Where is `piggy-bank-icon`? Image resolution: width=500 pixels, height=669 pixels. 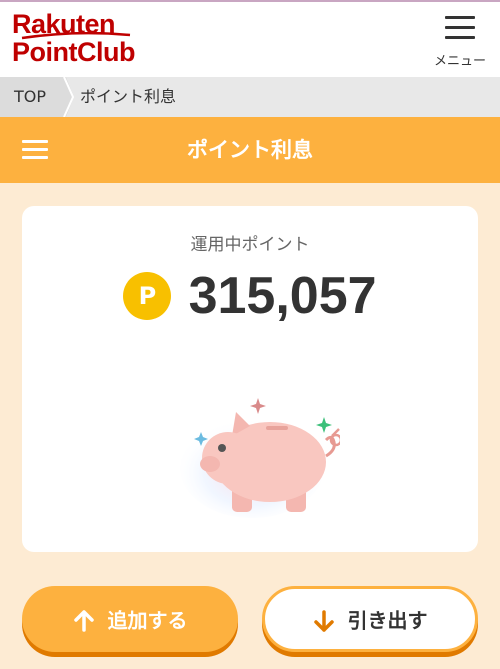 piggy-bank-icon is located at coordinates (260, 458).